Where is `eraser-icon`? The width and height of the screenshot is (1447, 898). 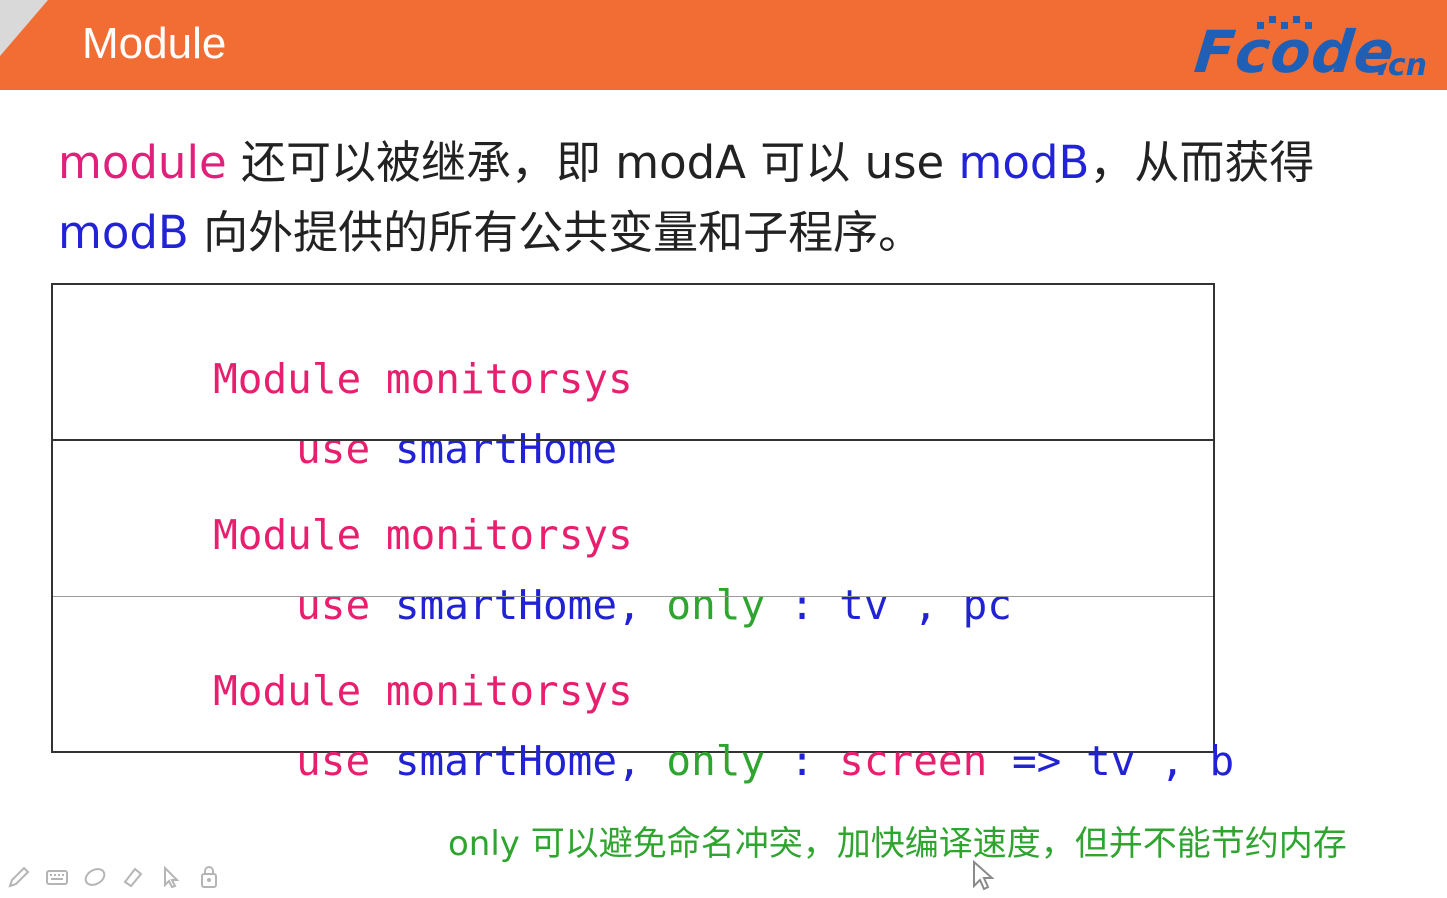 eraser-icon is located at coordinates (95, 877).